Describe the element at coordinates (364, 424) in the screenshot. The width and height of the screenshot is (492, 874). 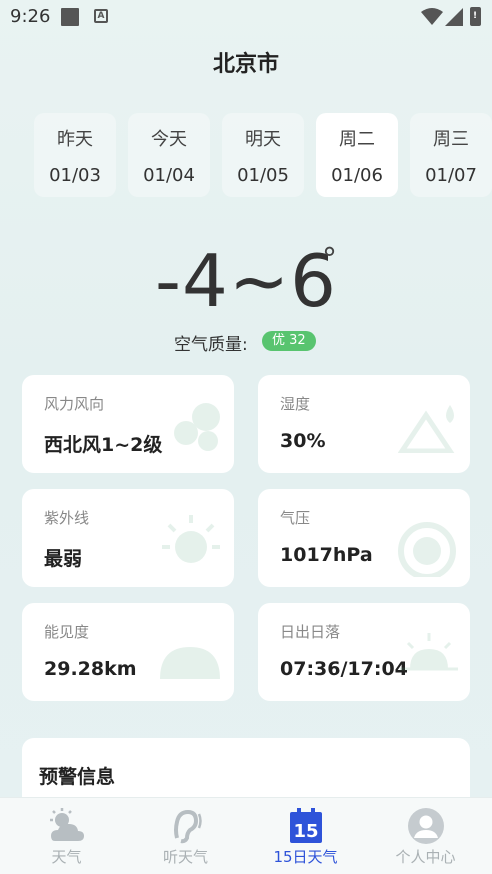
I see `card-humidity: 湿度 30%` at that location.